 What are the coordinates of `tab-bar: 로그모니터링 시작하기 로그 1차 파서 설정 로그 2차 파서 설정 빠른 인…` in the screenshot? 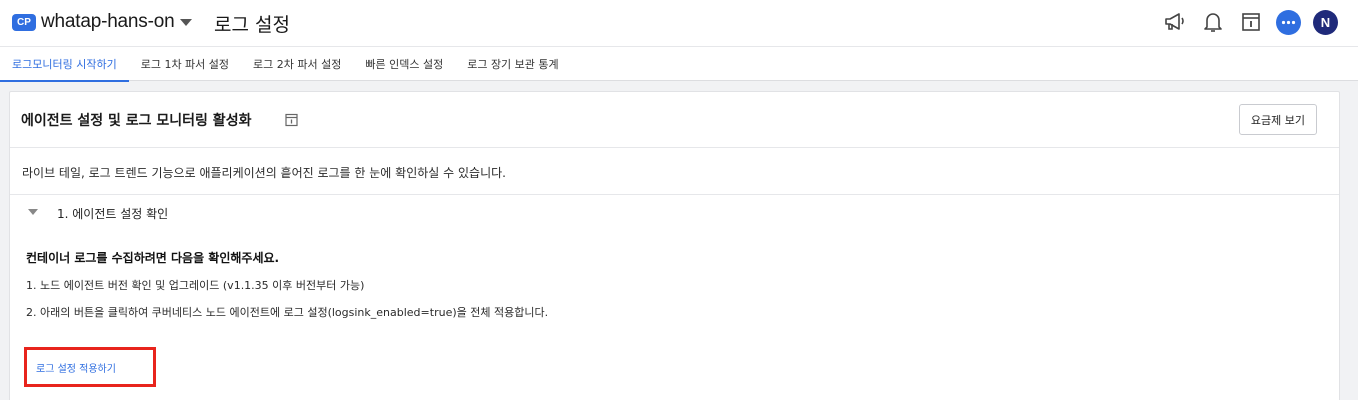 It's located at (679, 64).